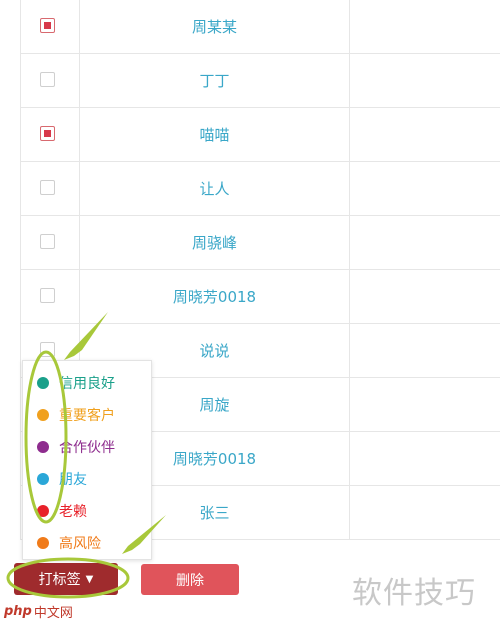 The width and height of the screenshot is (500, 624). Describe the element at coordinates (414, 593) in the screenshot. I see `watermark-text: 软件技巧` at that location.